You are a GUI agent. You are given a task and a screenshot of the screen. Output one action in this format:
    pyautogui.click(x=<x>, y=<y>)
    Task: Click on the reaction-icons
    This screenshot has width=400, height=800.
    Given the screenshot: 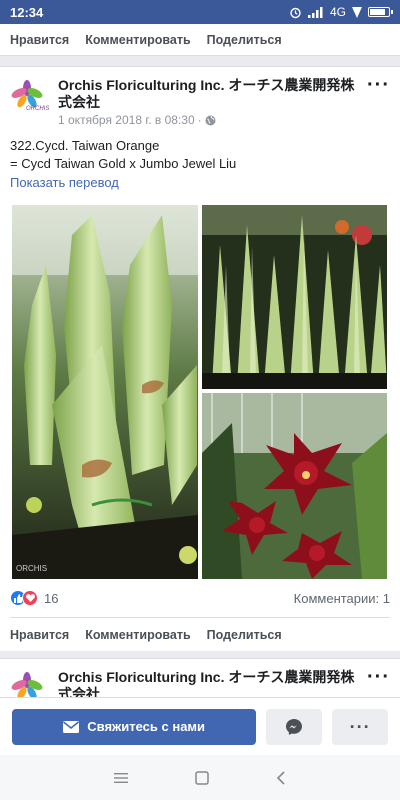 What is the action you would take?
    pyautogui.click(x=24, y=598)
    